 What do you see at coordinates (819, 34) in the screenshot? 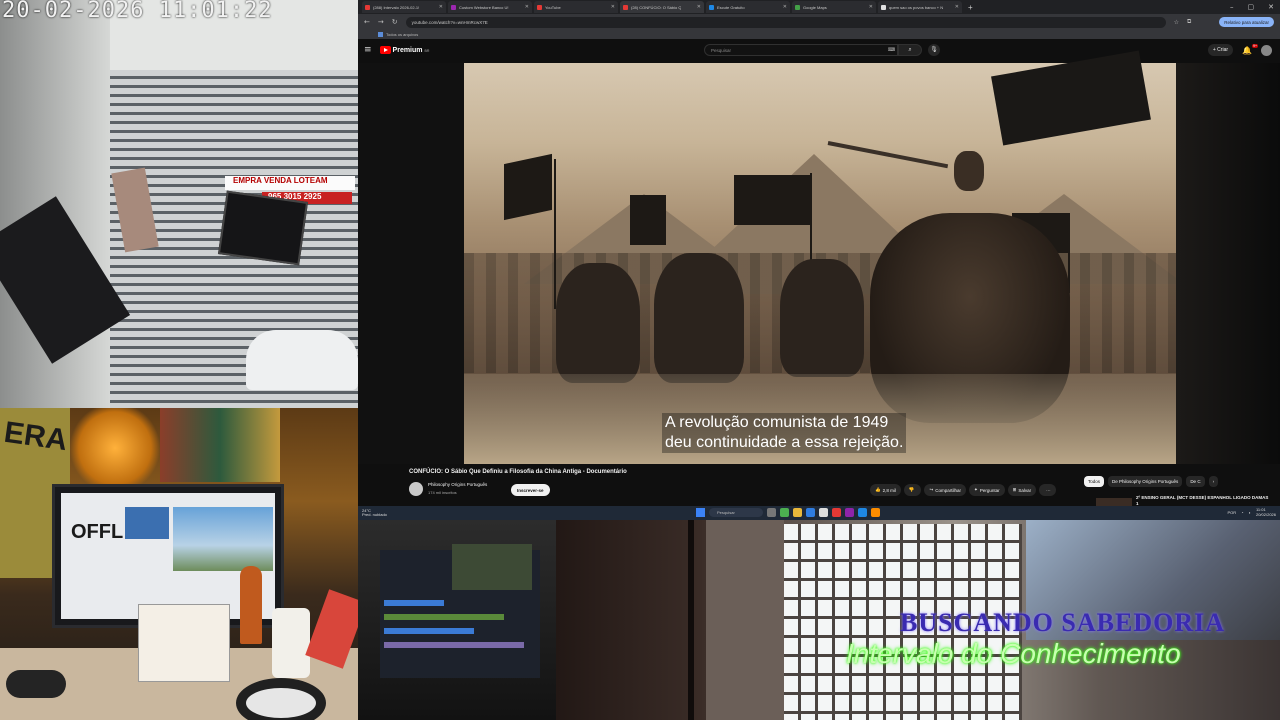
I see `bookmarks-bar: Todos os arquivos` at bounding box center [819, 34].